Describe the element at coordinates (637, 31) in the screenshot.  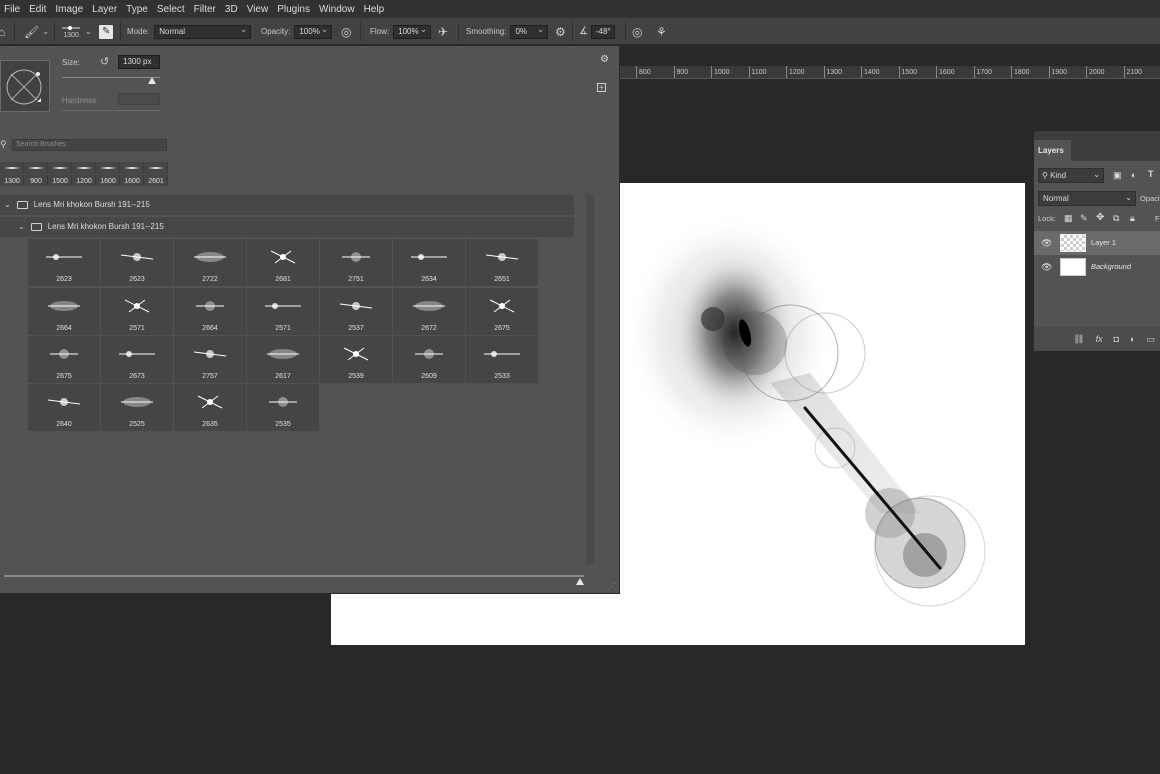
I see `pressure-size-icon: ◎` at that location.